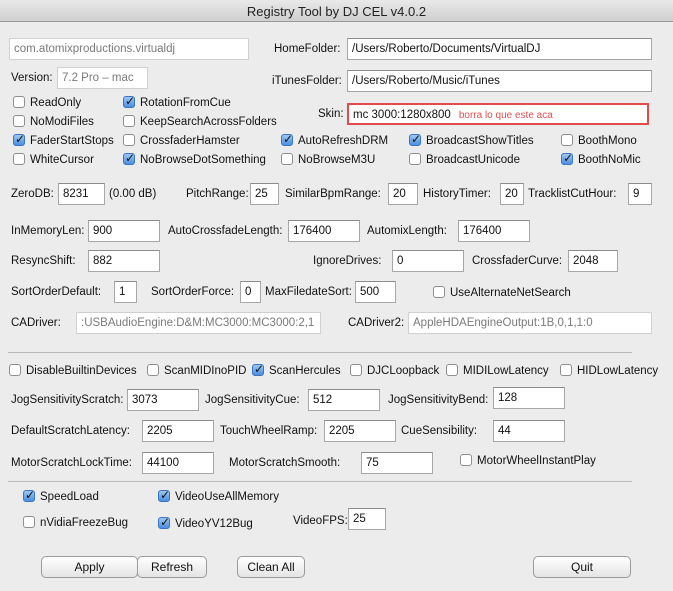 The height and width of the screenshot is (591, 673). I want to click on booth-mono-checkbox: BoothMono, so click(599, 141).